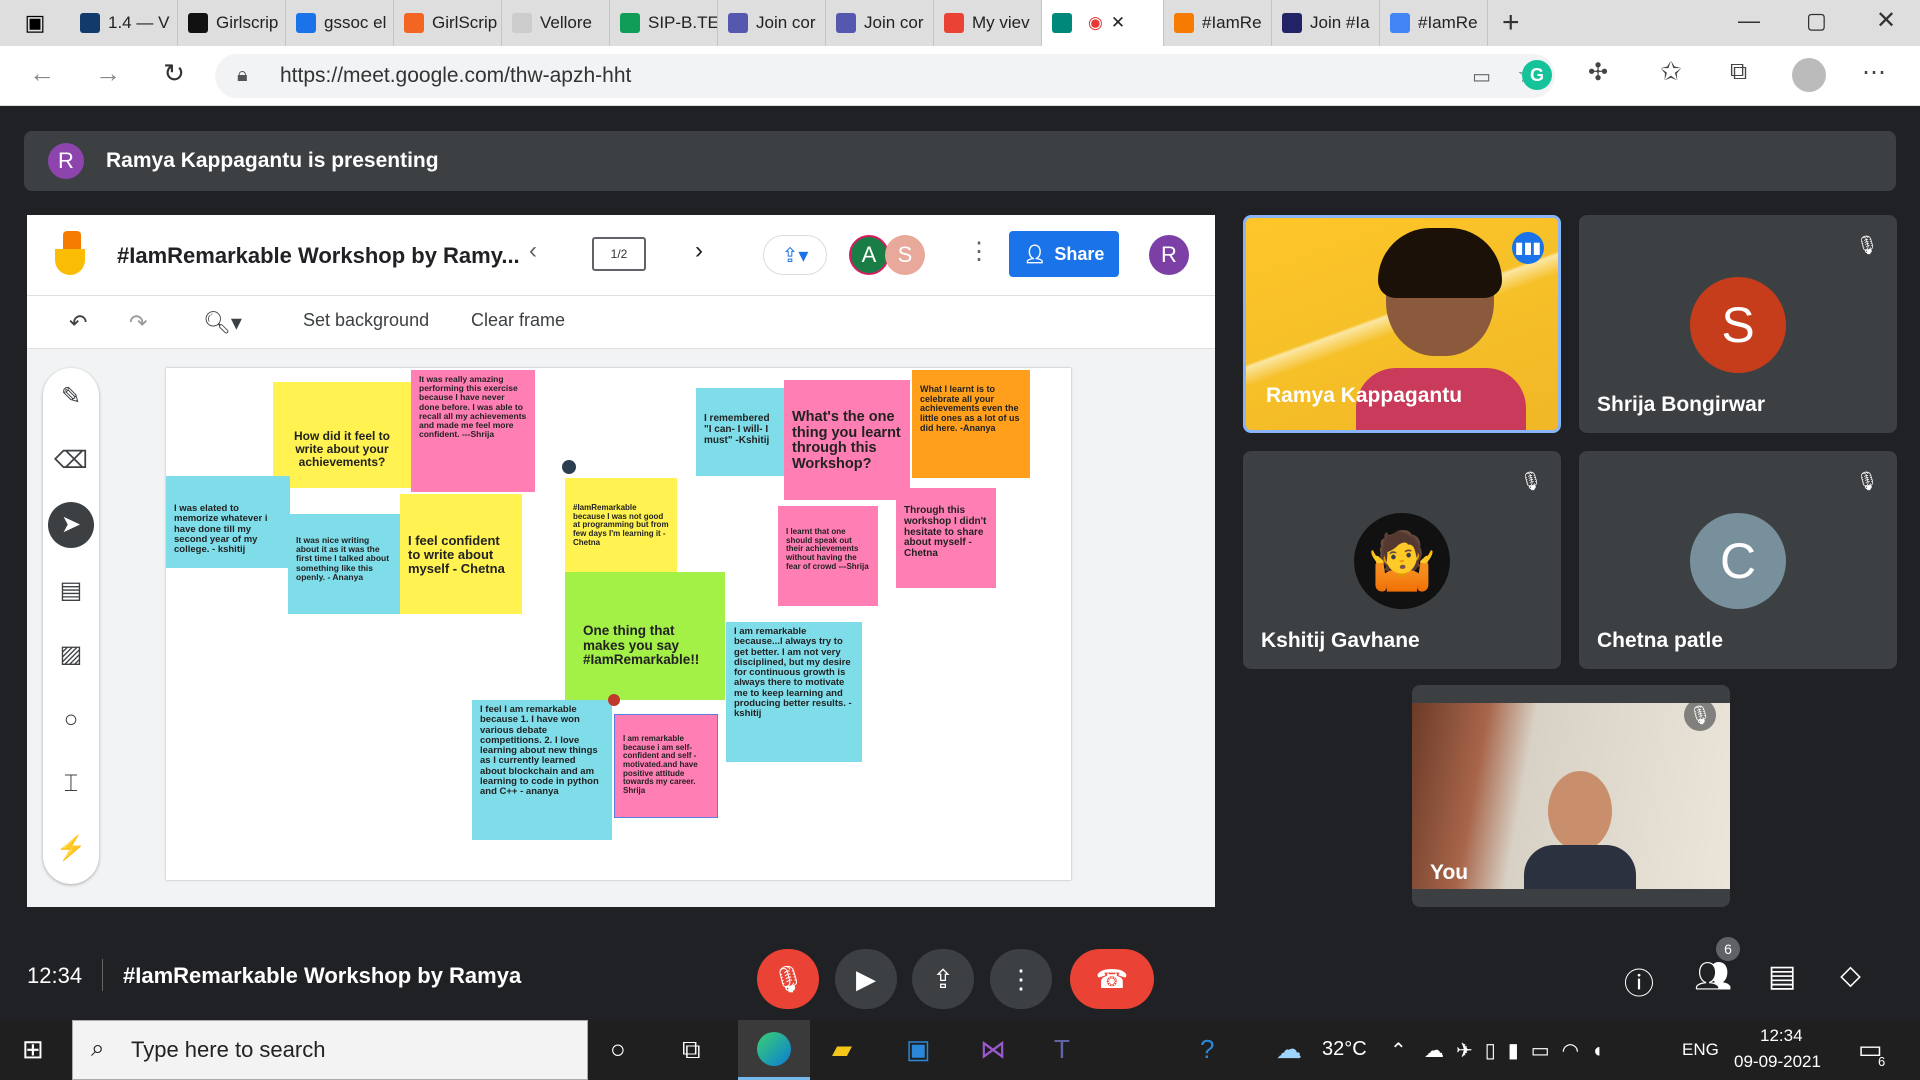 This screenshot has height=1080, width=1920. What do you see at coordinates (1671, 71) in the screenshot?
I see `favorites-icon: ✩` at bounding box center [1671, 71].